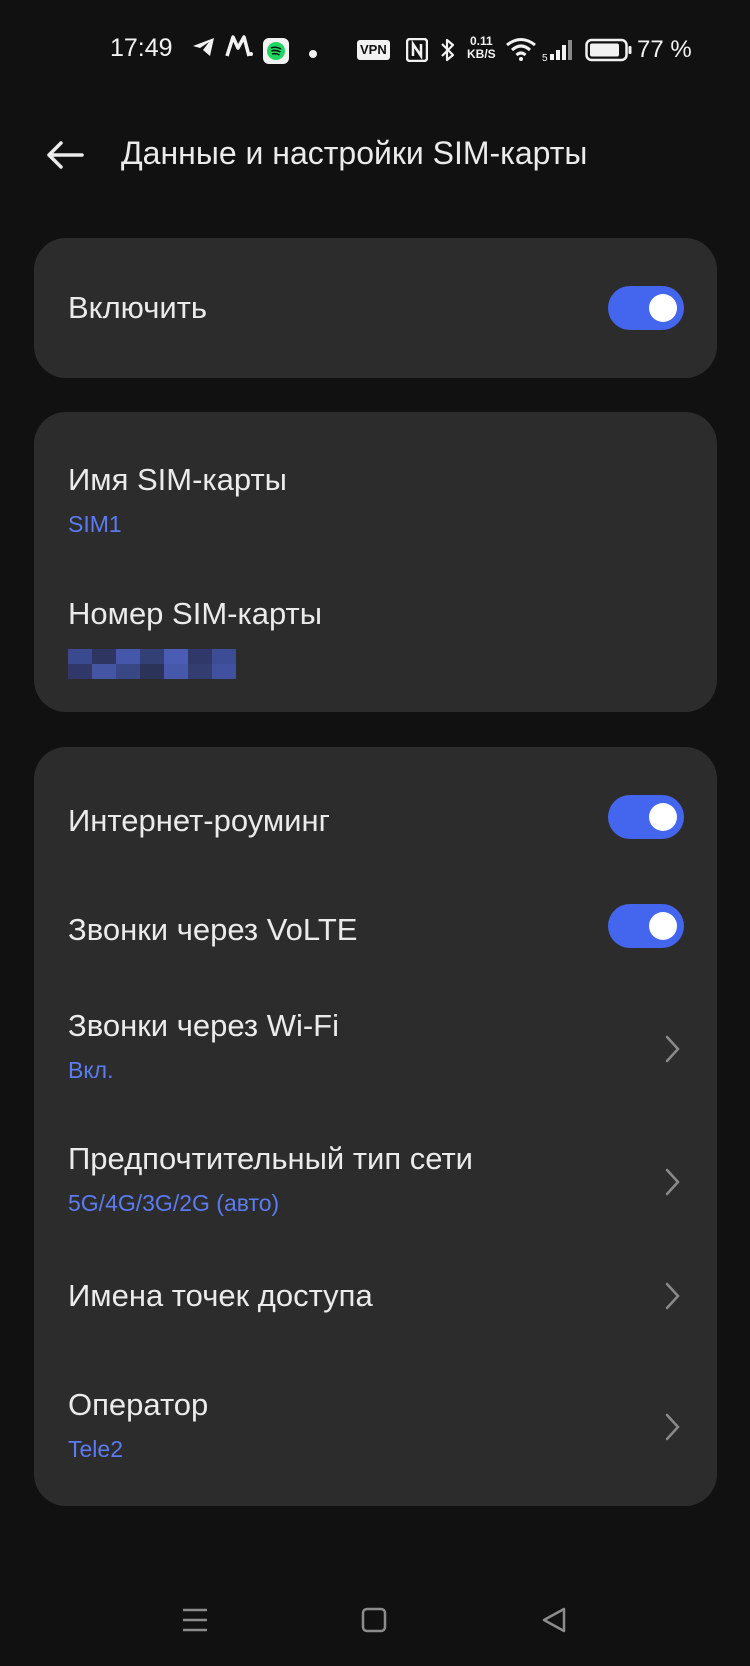 The height and width of the screenshot is (1666, 750). Describe the element at coordinates (375, 1426) in the screenshot. I see `operator-row: Оператор Tele2` at that location.